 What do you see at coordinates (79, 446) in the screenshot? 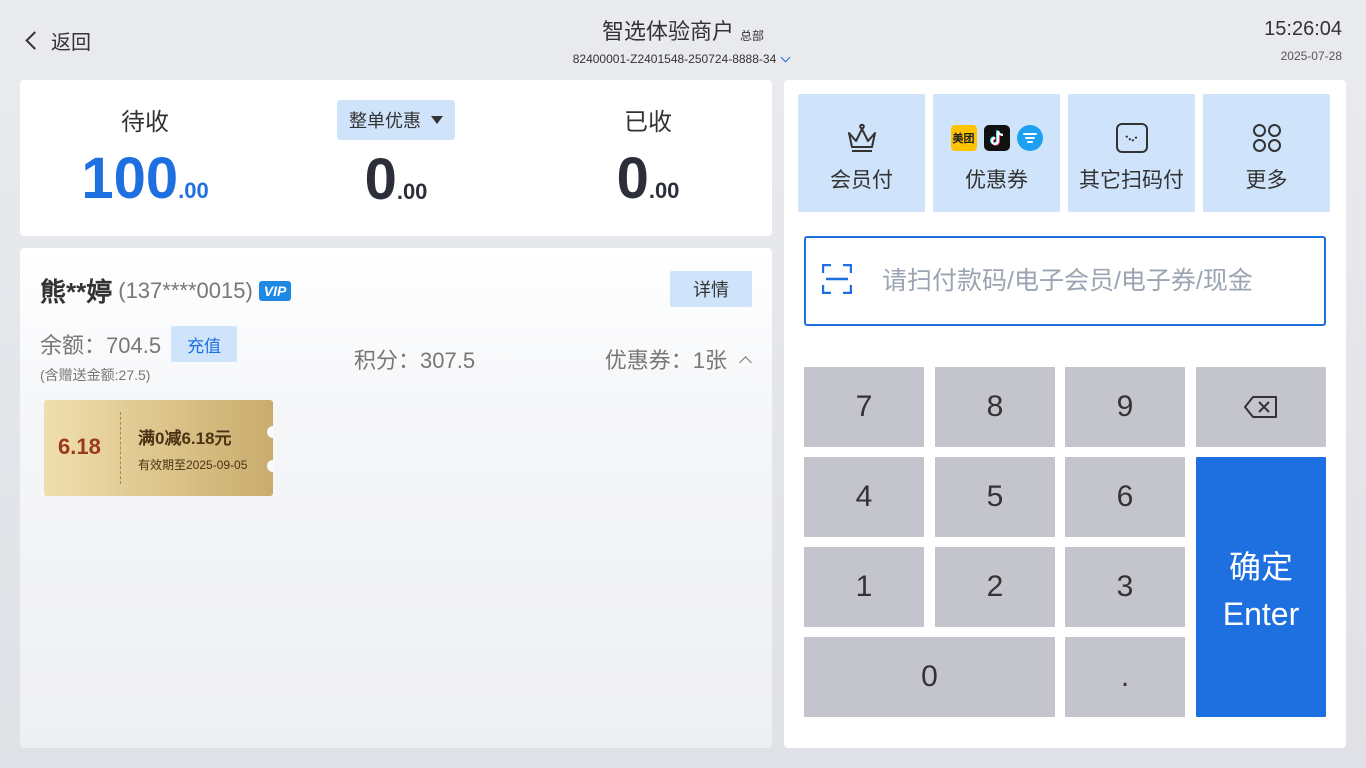
I see `coupon-value: 6.18` at bounding box center [79, 446].